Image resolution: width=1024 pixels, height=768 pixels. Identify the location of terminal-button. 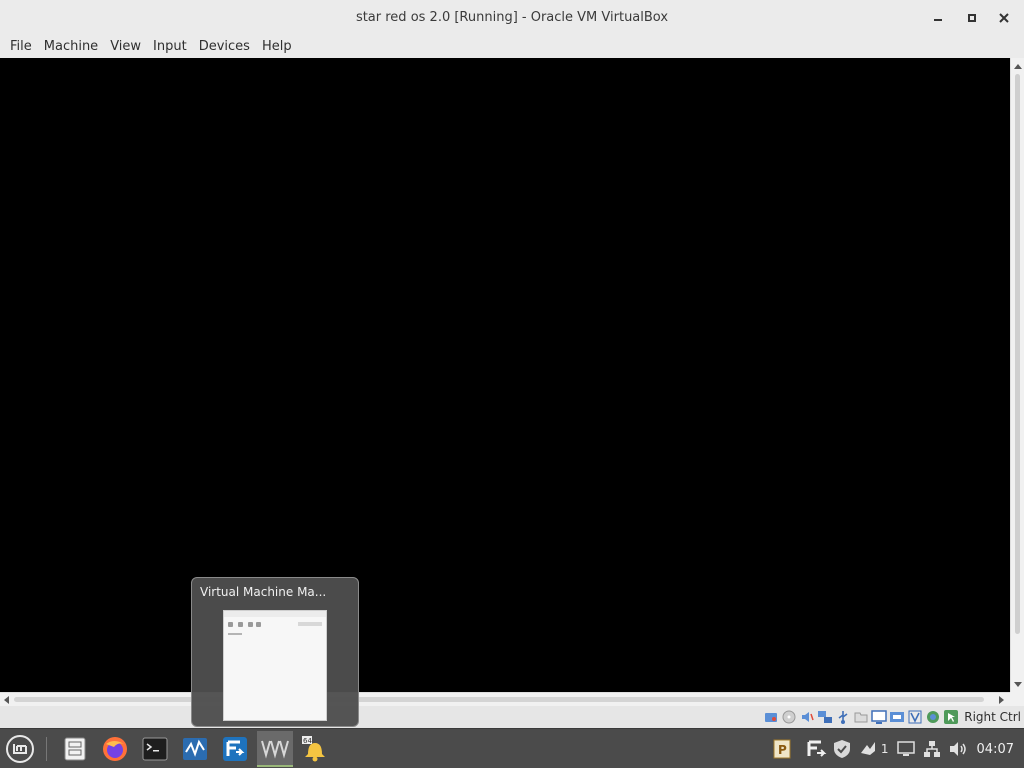
(155, 749).